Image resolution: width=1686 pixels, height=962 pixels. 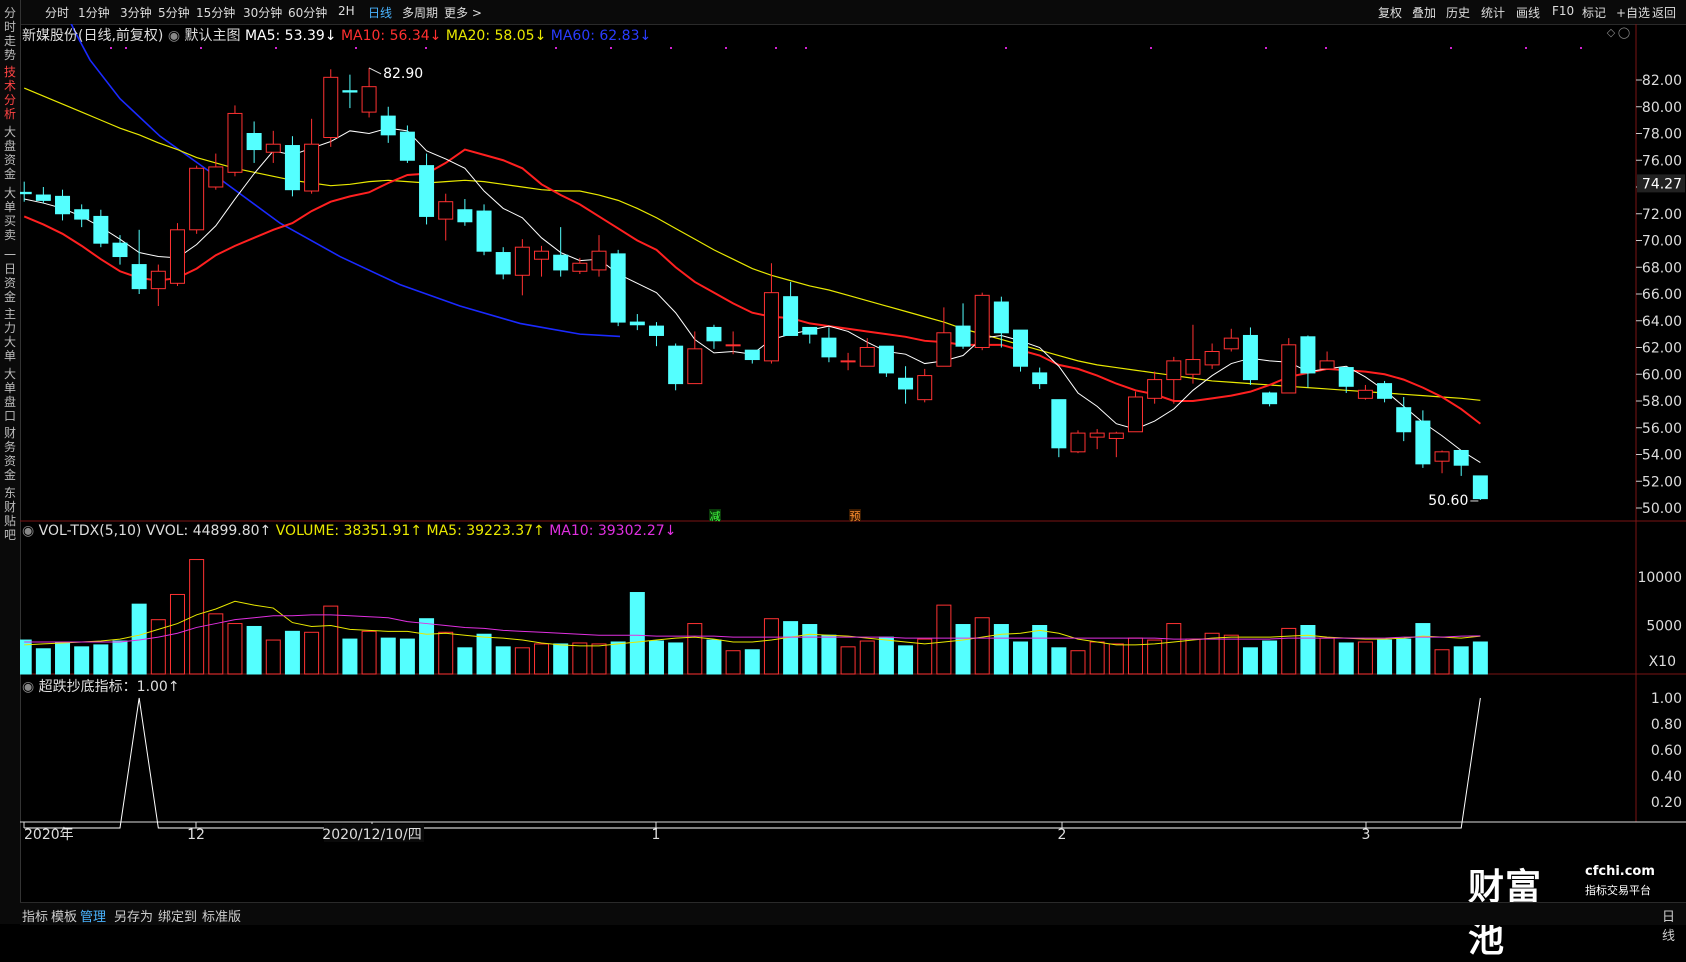 I want to click on toolbar-button-3: 统计, so click(x=1493, y=12).